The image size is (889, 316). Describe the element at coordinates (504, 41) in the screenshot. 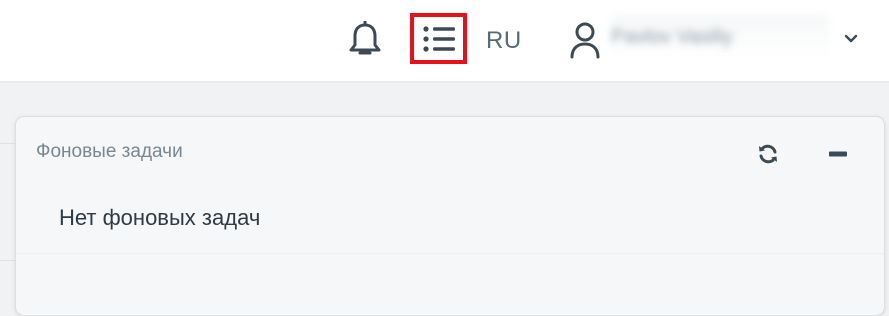

I see `language-switcher: RU` at that location.